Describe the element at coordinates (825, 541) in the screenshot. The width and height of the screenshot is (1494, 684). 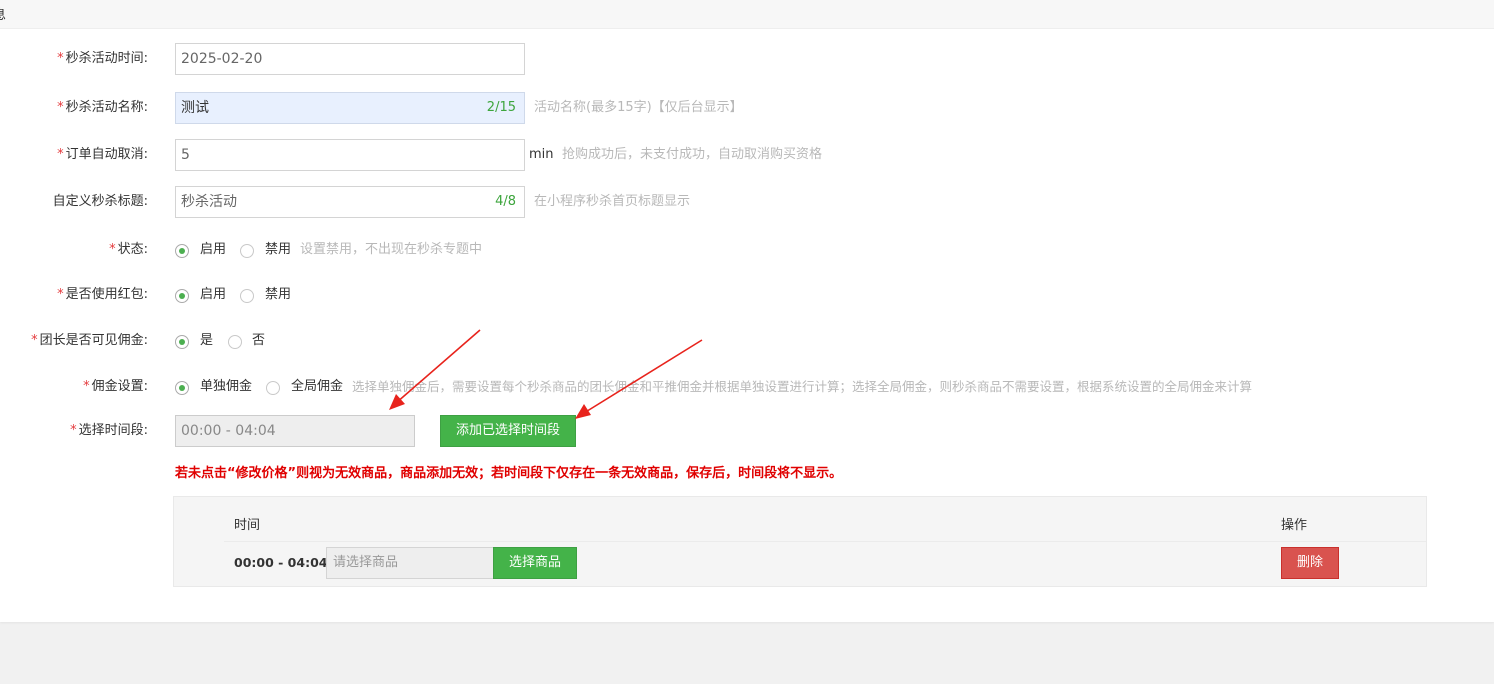
I see `table-divider` at that location.